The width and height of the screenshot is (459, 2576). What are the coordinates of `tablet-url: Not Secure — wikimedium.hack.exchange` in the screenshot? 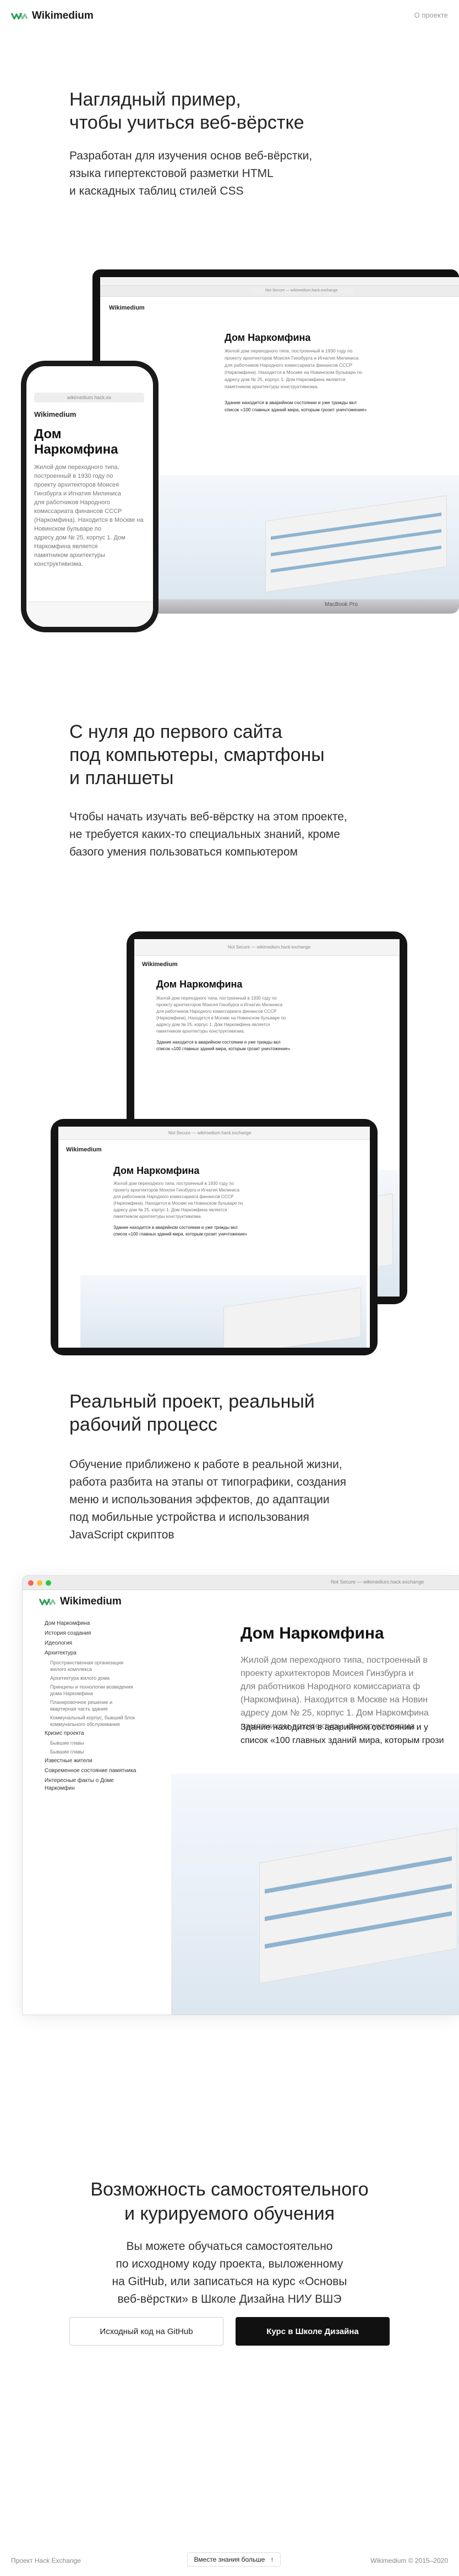 It's located at (269, 947).